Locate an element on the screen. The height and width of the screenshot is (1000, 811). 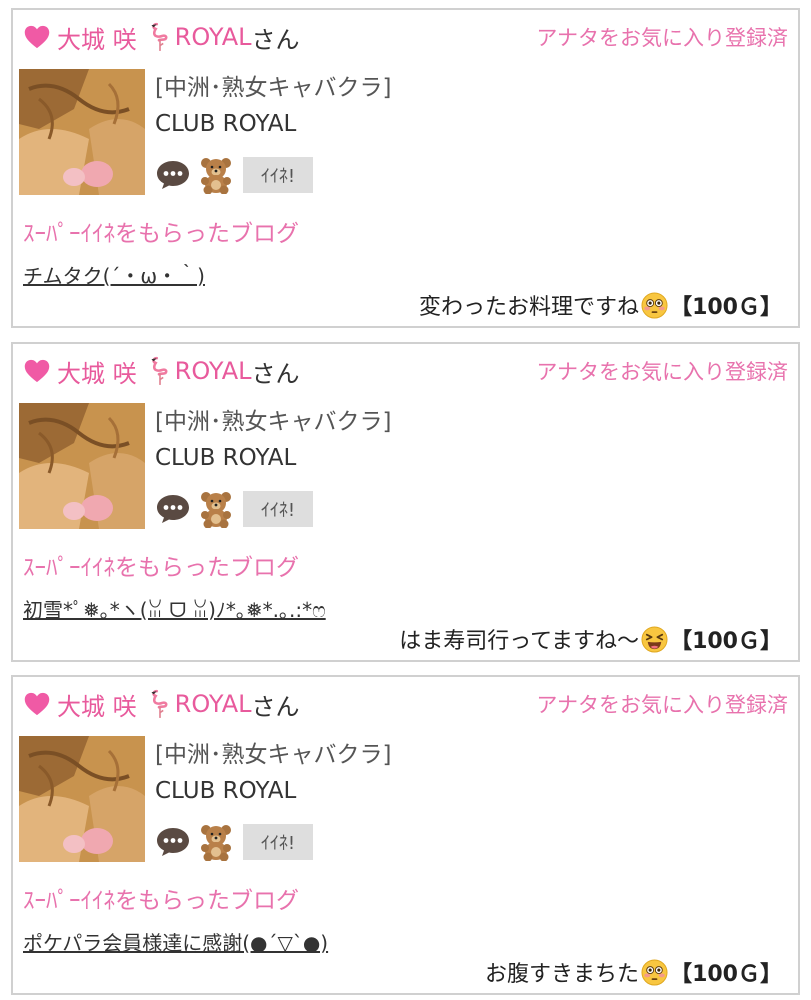
comment-row: 変わったお料理ですね 【100Ｇ】 is located at coordinates (600, 305).